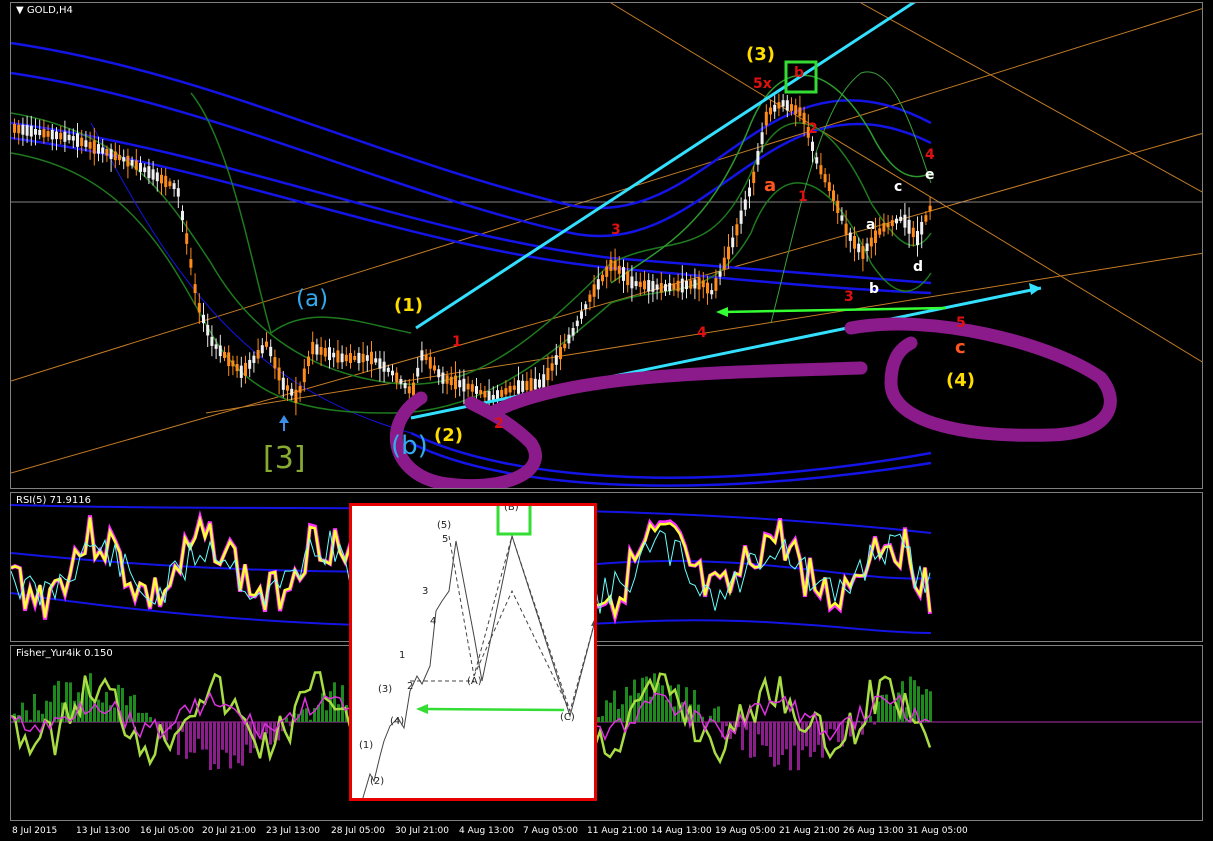 This screenshot has width=1213, height=841. I want to click on wave-label-white-a: a, so click(871, 225).